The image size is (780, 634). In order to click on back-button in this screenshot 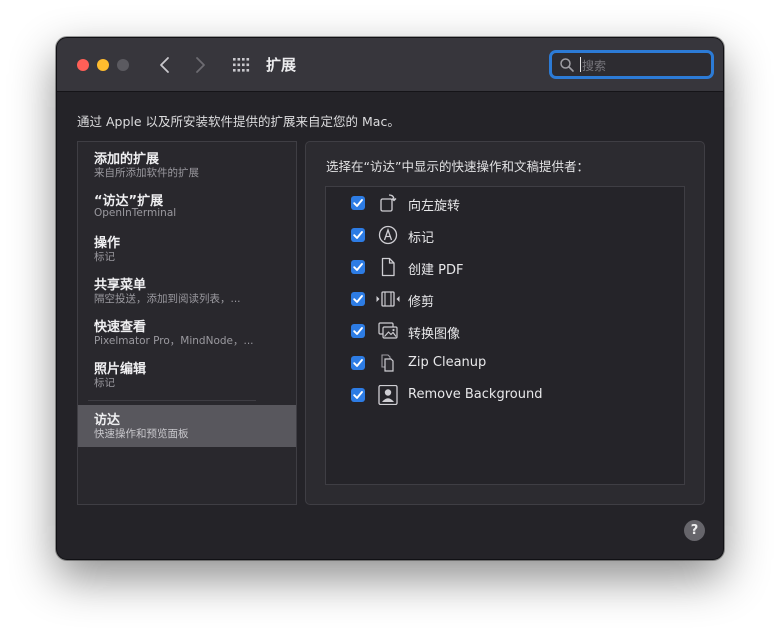, I will do `click(165, 65)`.